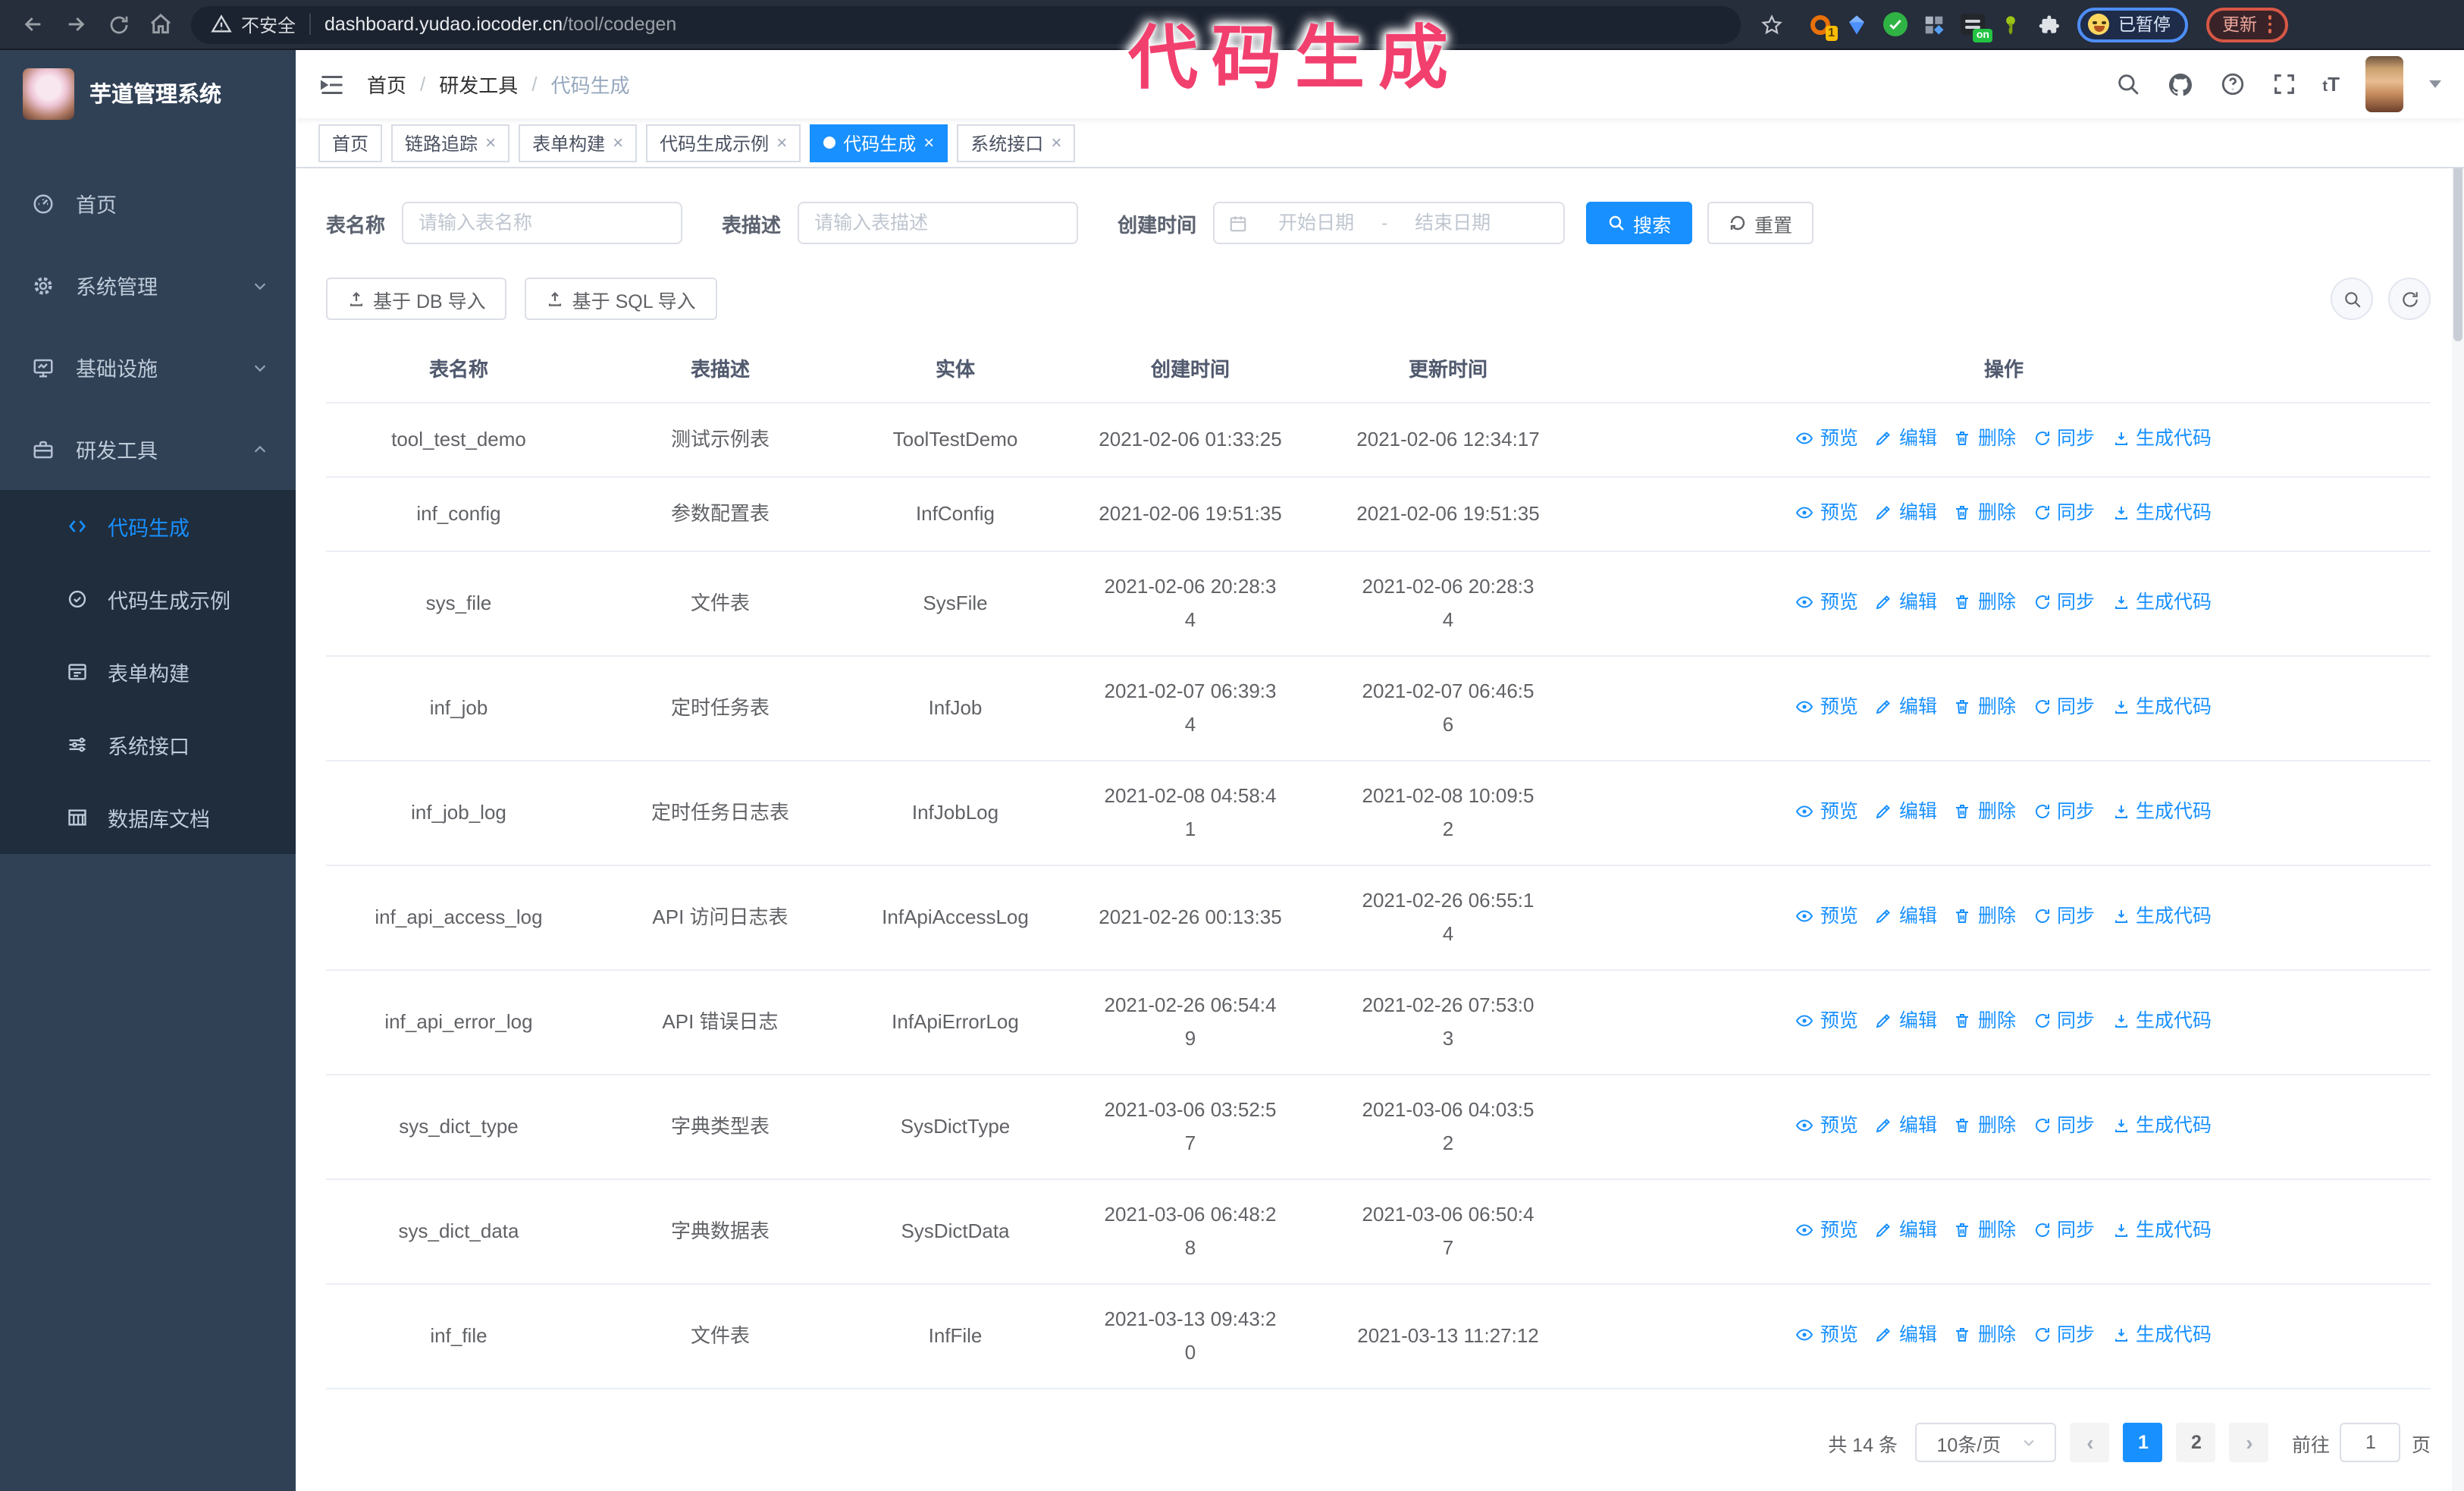 This screenshot has width=2464, height=1491. I want to click on page-size-select: 10条/页, so click(1986, 1442).